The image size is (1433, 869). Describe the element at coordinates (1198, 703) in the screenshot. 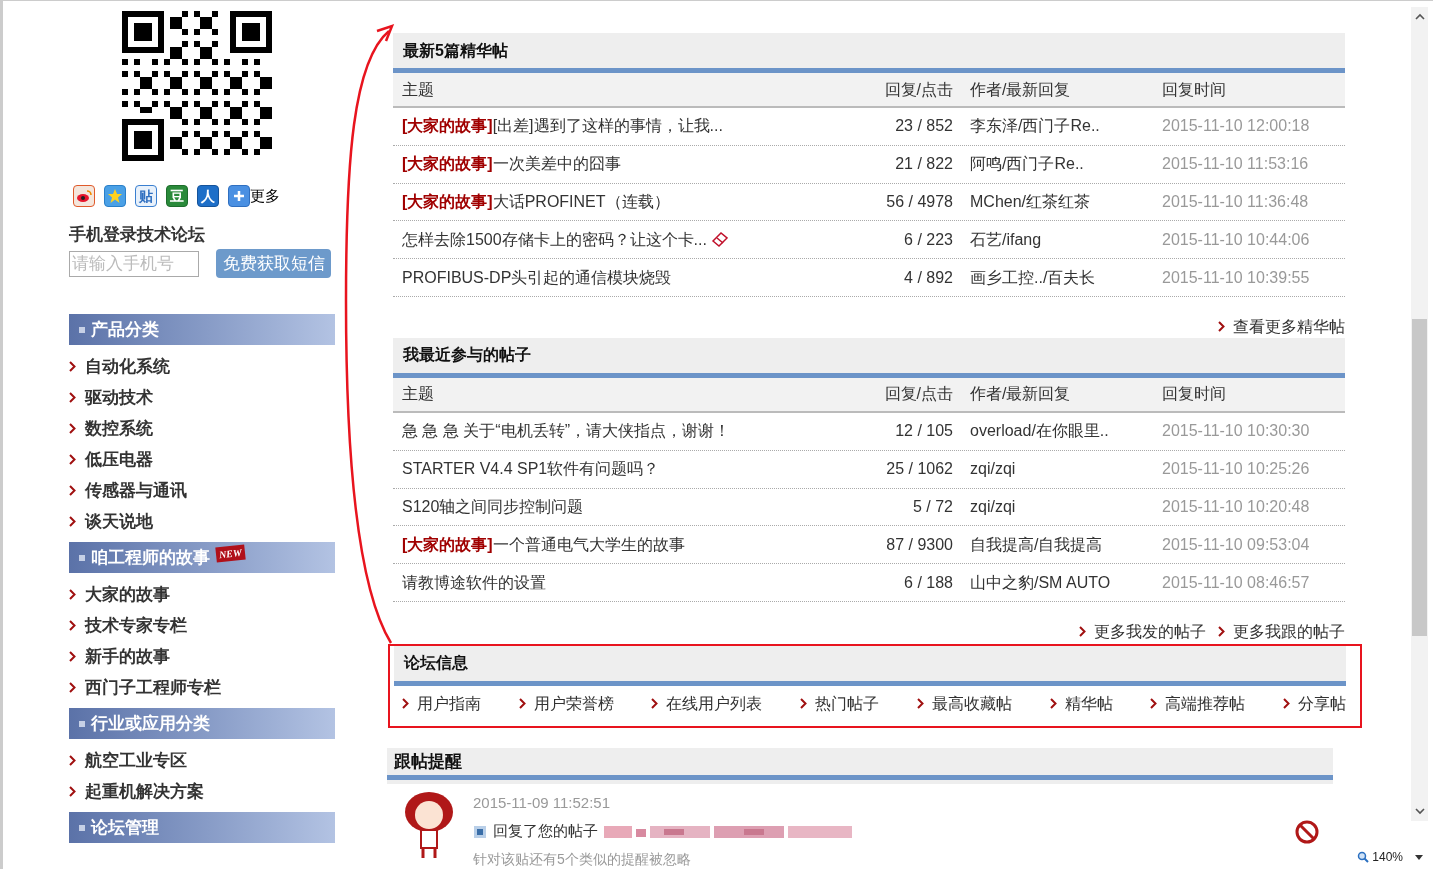

I see `forum-info-link: 高端推荐帖` at that location.